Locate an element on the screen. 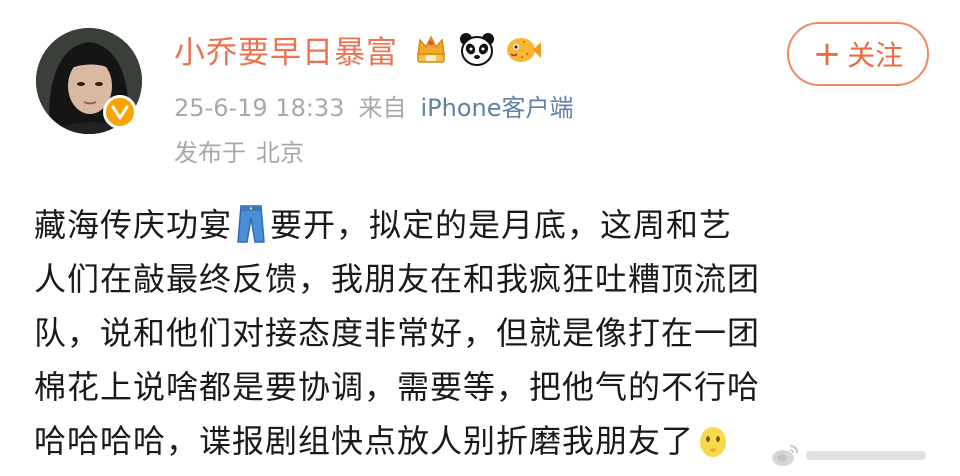 Image resolution: width=960 pixels, height=476 pixels. location-name: 北京 is located at coordinates (280, 153).